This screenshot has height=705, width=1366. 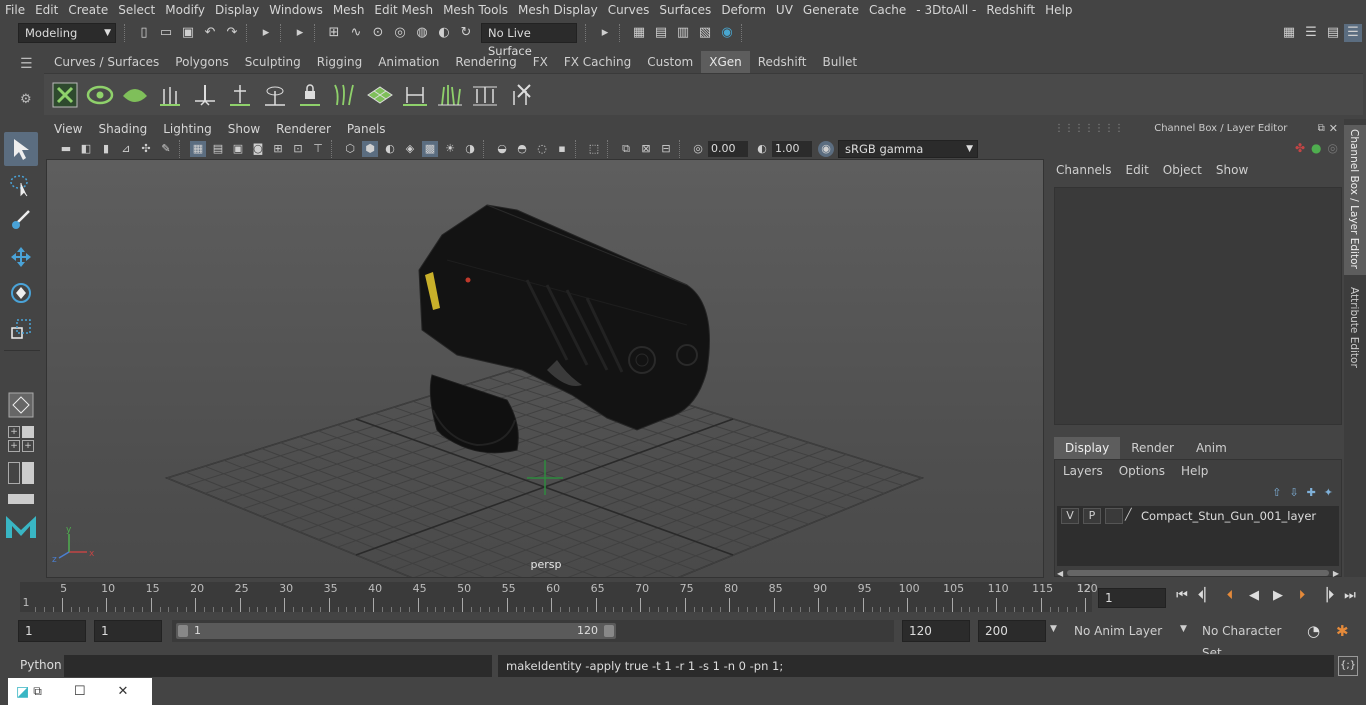 I want to click on layer-row: V P ╱ Compact_Stun_Gun_001_layer, so click(x=1198, y=516).